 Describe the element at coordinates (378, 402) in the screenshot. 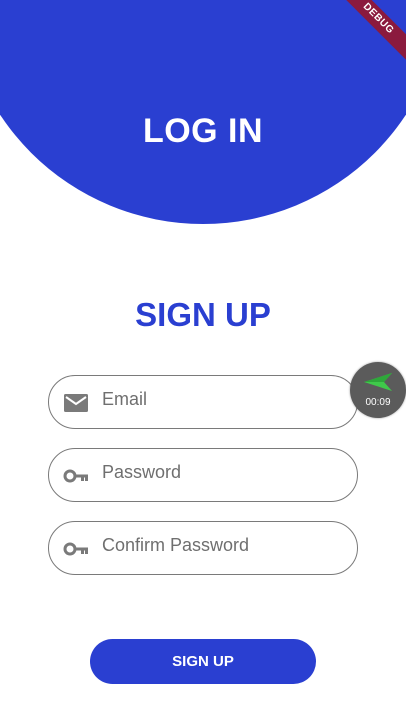

I see `recorder-time: 00:09` at that location.